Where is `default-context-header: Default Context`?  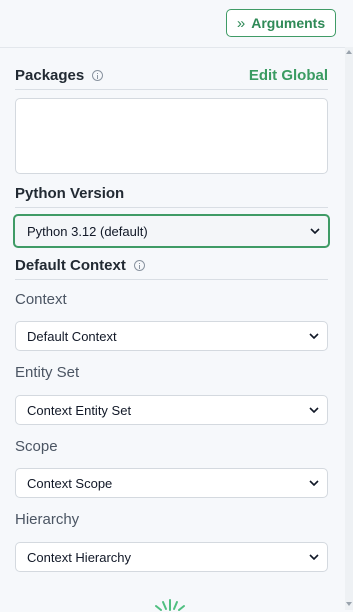 default-context-header: Default Context is located at coordinates (171, 266).